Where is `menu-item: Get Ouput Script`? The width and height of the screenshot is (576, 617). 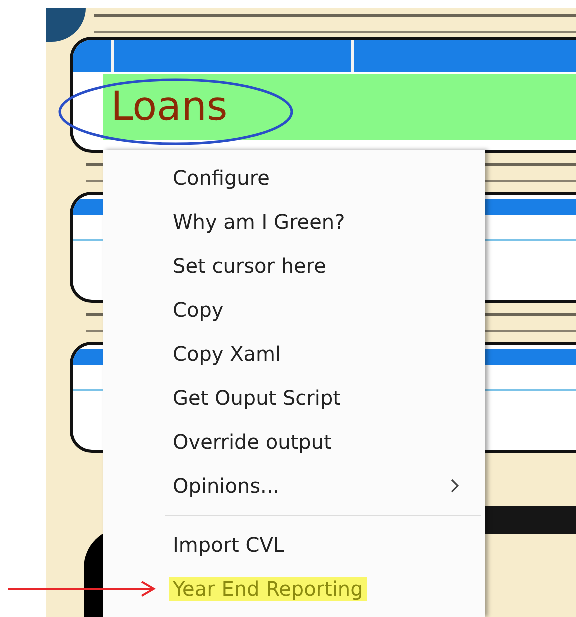
menu-item: Get Ouput Script is located at coordinates (294, 398).